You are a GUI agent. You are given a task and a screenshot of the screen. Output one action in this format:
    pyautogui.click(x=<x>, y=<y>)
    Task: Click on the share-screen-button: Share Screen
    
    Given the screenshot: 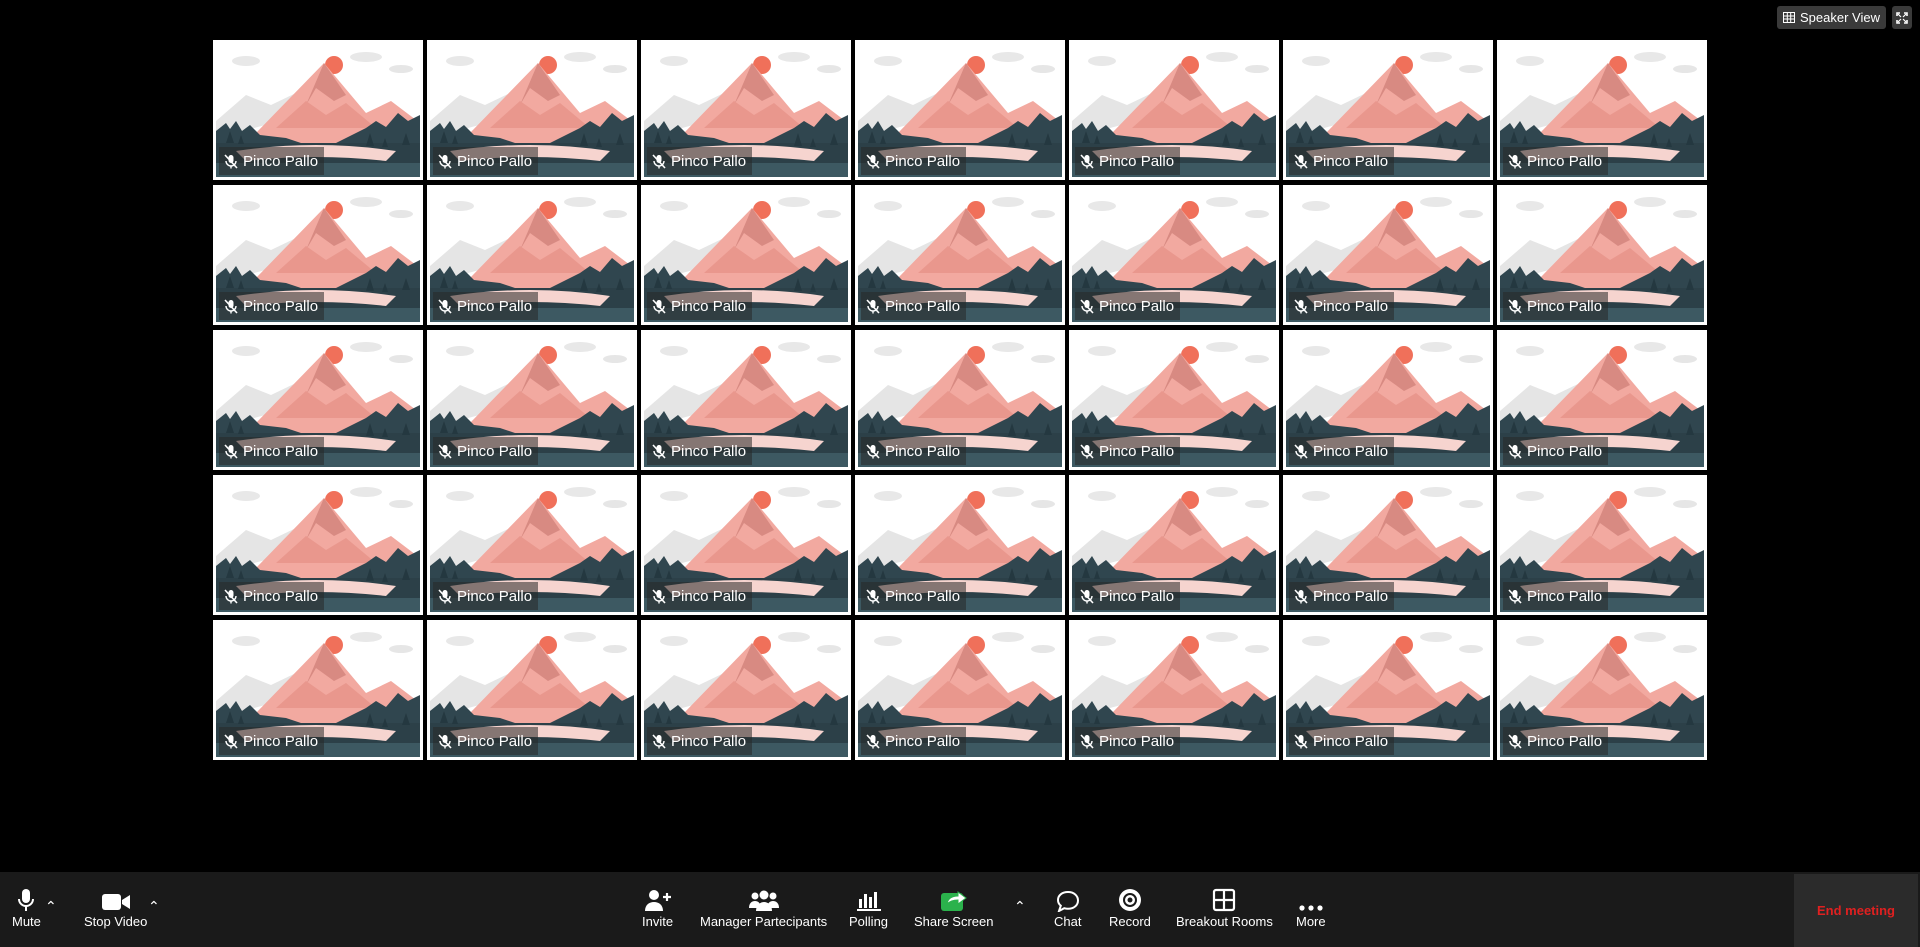 What is the action you would take?
    pyautogui.click(x=954, y=907)
    